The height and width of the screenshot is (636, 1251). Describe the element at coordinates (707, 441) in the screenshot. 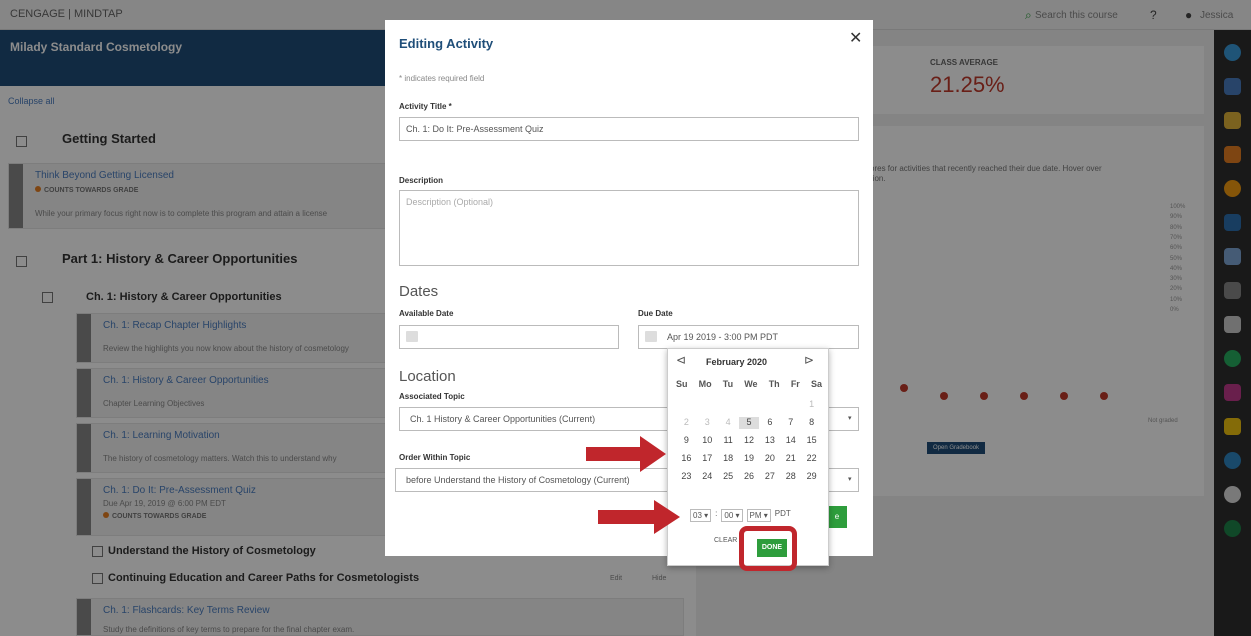

I see `calendar-day: 10` at that location.